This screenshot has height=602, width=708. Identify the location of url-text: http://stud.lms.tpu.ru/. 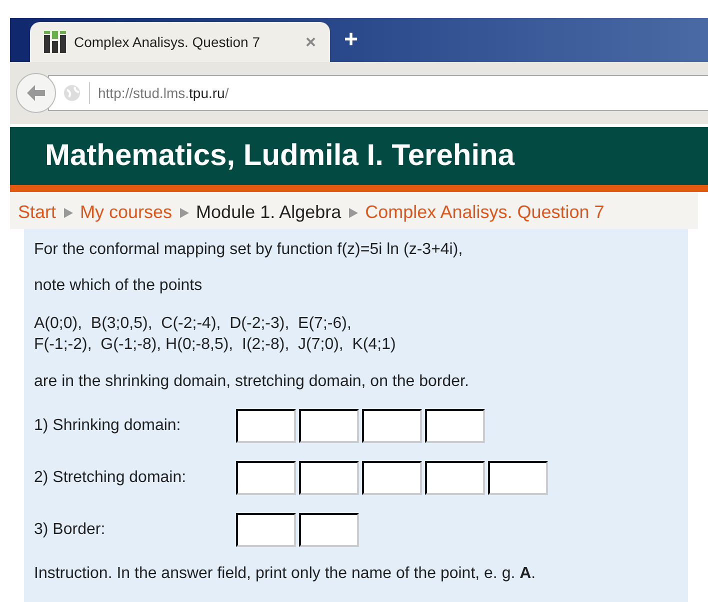
(163, 93).